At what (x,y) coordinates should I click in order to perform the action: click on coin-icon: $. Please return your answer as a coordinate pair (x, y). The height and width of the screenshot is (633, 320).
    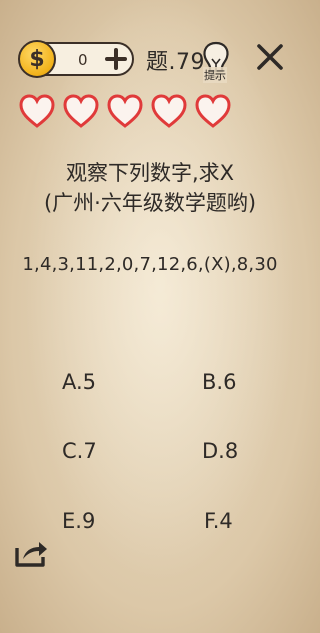
    Looking at the image, I should click on (37, 59).